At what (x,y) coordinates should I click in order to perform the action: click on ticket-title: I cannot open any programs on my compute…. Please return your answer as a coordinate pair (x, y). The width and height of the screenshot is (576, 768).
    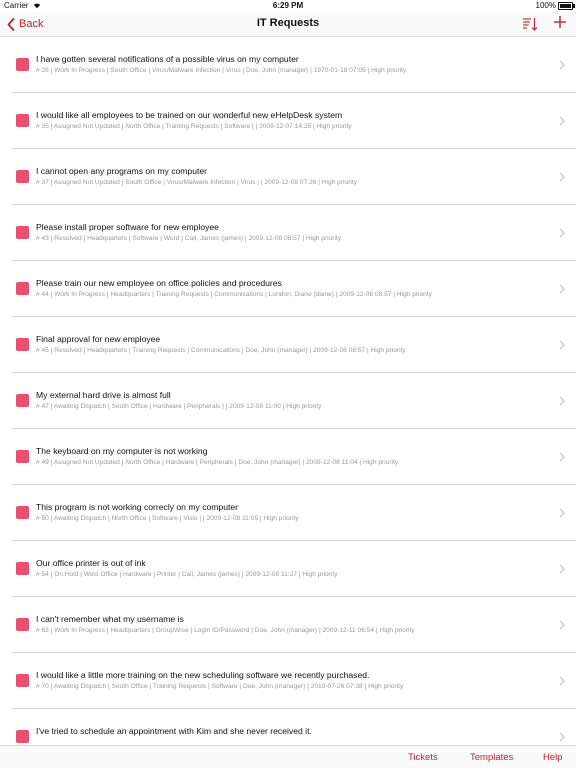
    Looking at the image, I should click on (122, 171).